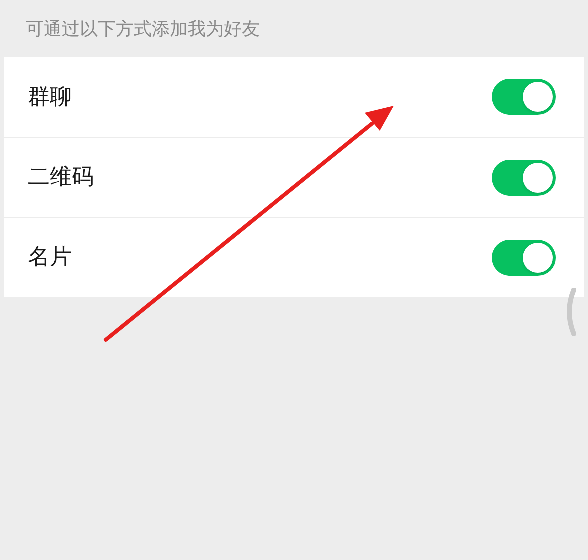  Describe the element at coordinates (50, 98) in the screenshot. I see `setting-label: 群聊` at that location.